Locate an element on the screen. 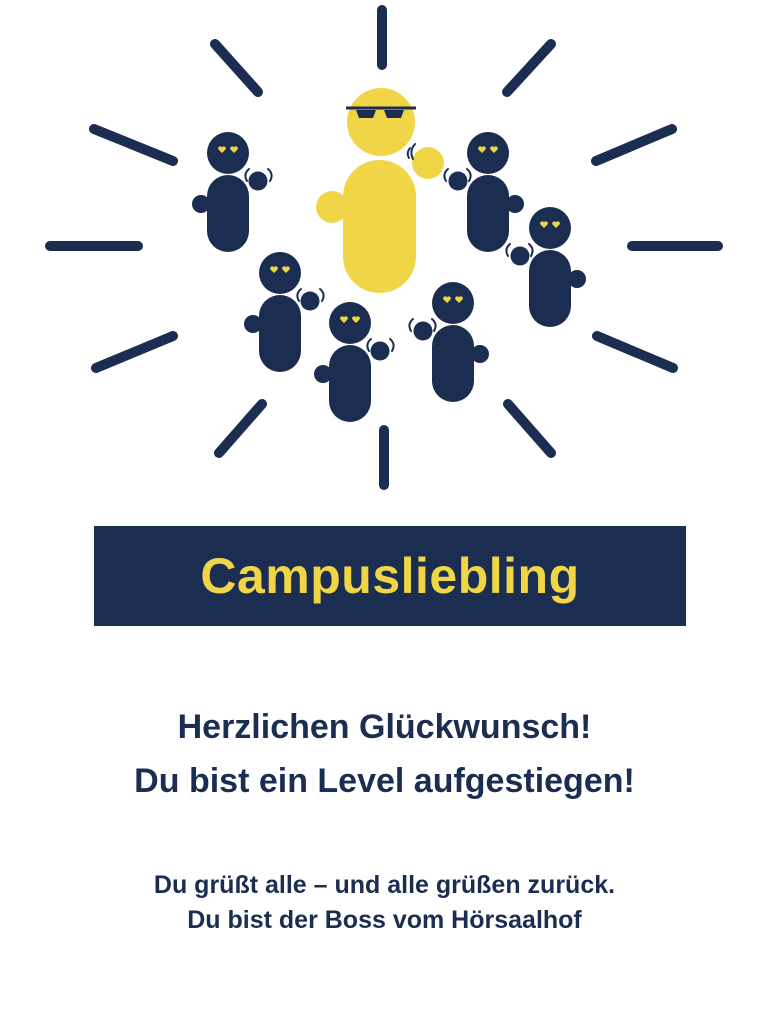 The width and height of the screenshot is (769, 1025). headline-line-2: Du bist ein Level aufgestiegen! is located at coordinates (384, 781).